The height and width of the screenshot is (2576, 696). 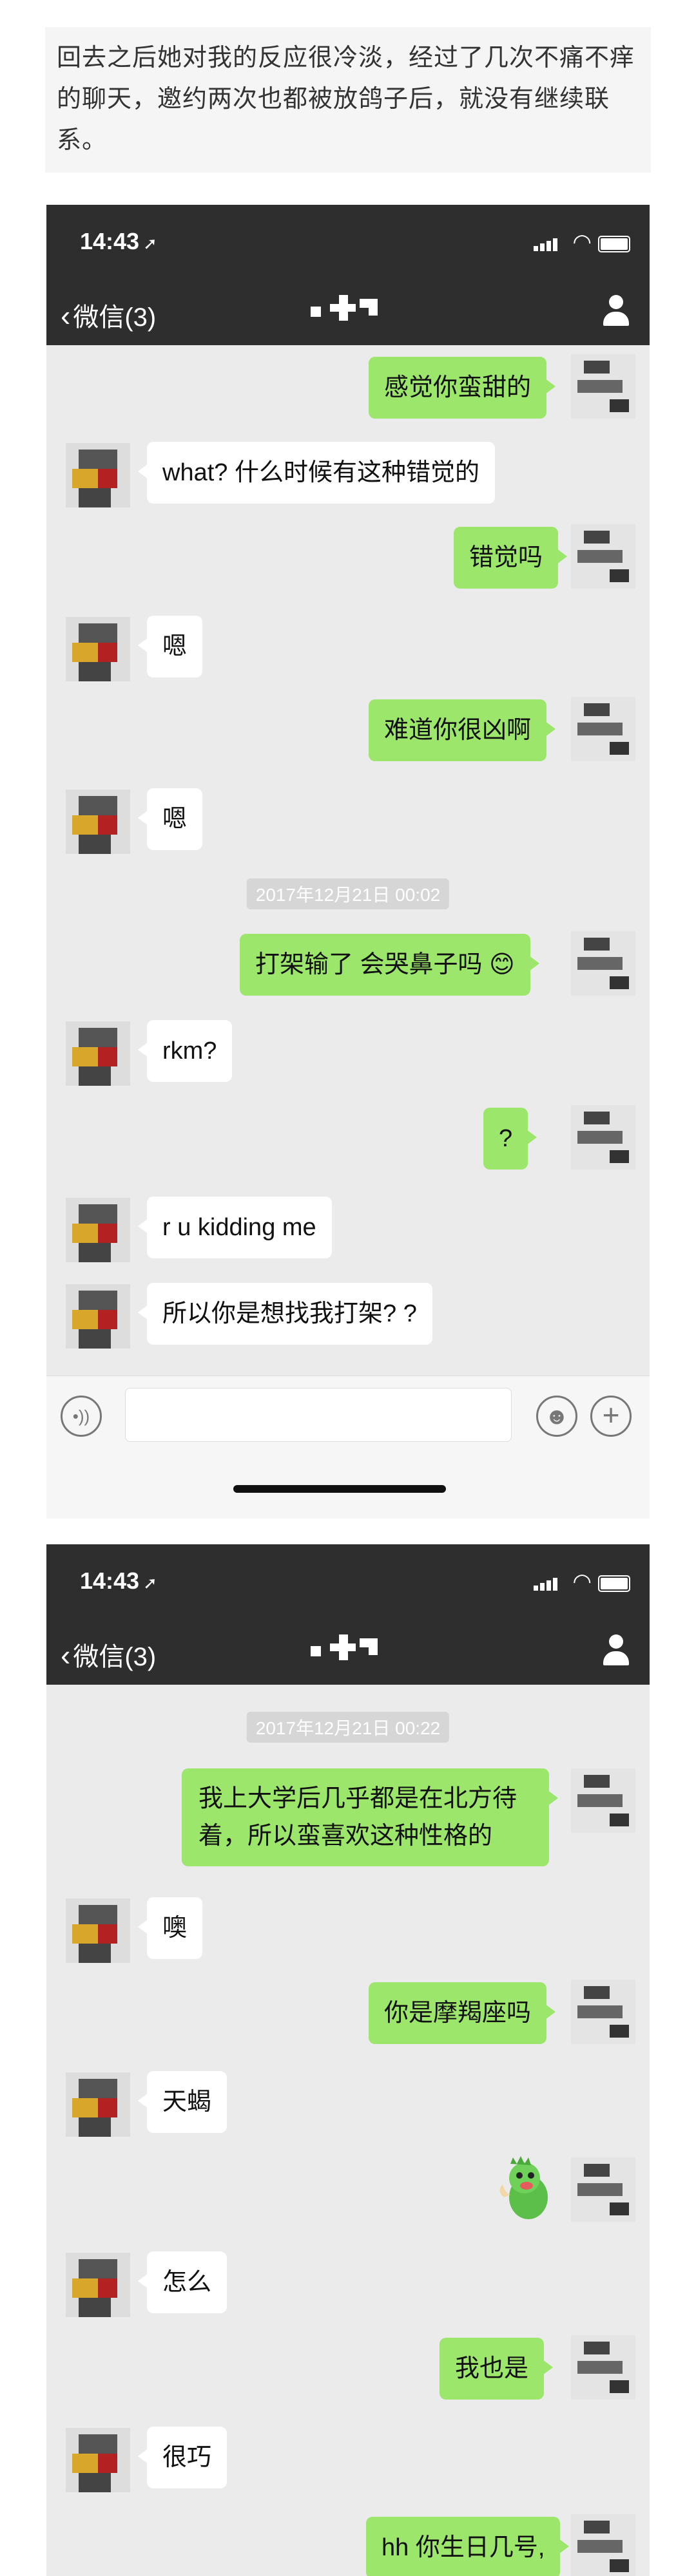 What do you see at coordinates (182, 2282) in the screenshot?
I see `message-bubble-received: 怎么` at bounding box center [182, 2282].